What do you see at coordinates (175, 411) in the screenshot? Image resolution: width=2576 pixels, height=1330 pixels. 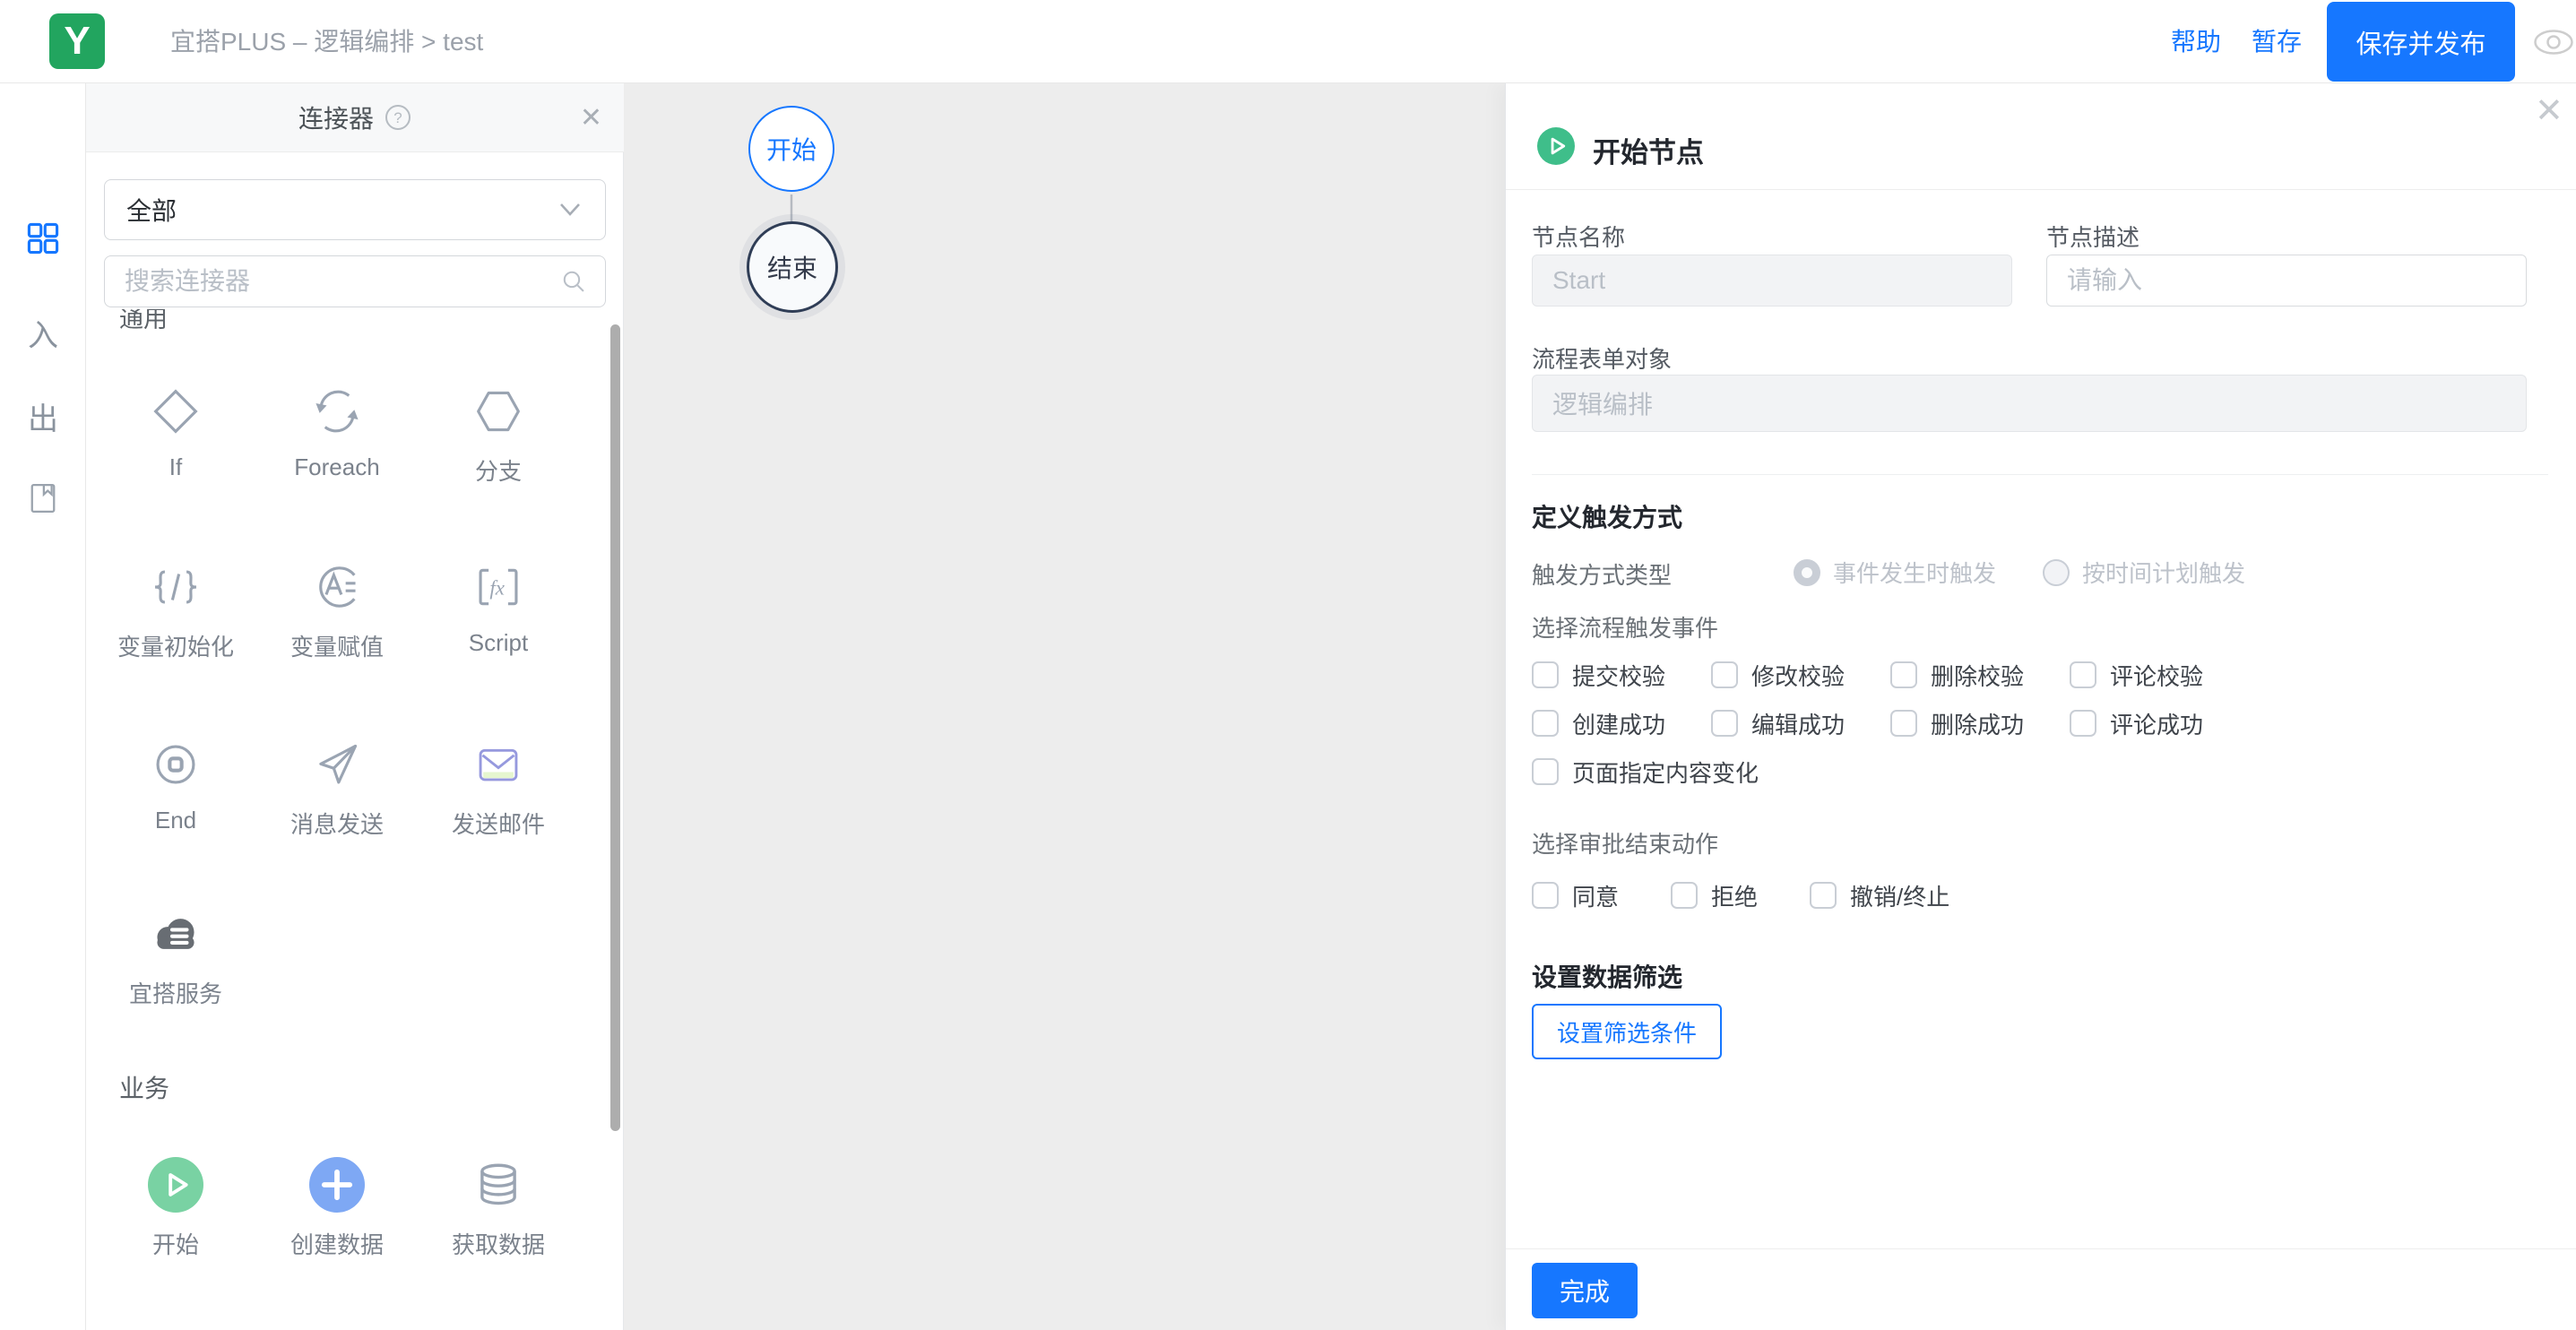 I see `if-diamond-icon` at bounding box center [175, 411].